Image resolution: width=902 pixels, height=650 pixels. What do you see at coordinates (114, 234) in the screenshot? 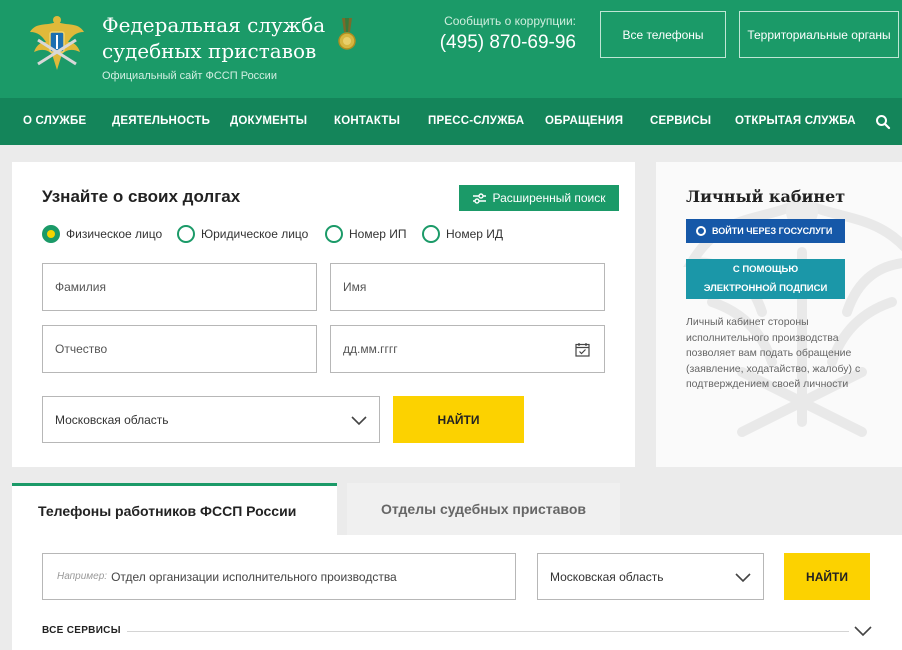
I see `radio-label: Физическое лицо` at bounding box center [114, 234].